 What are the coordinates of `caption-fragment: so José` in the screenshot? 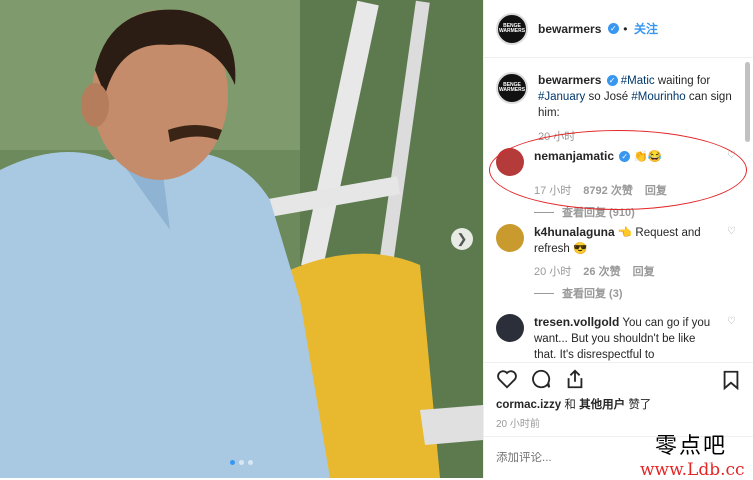 It's located at (608, 97).